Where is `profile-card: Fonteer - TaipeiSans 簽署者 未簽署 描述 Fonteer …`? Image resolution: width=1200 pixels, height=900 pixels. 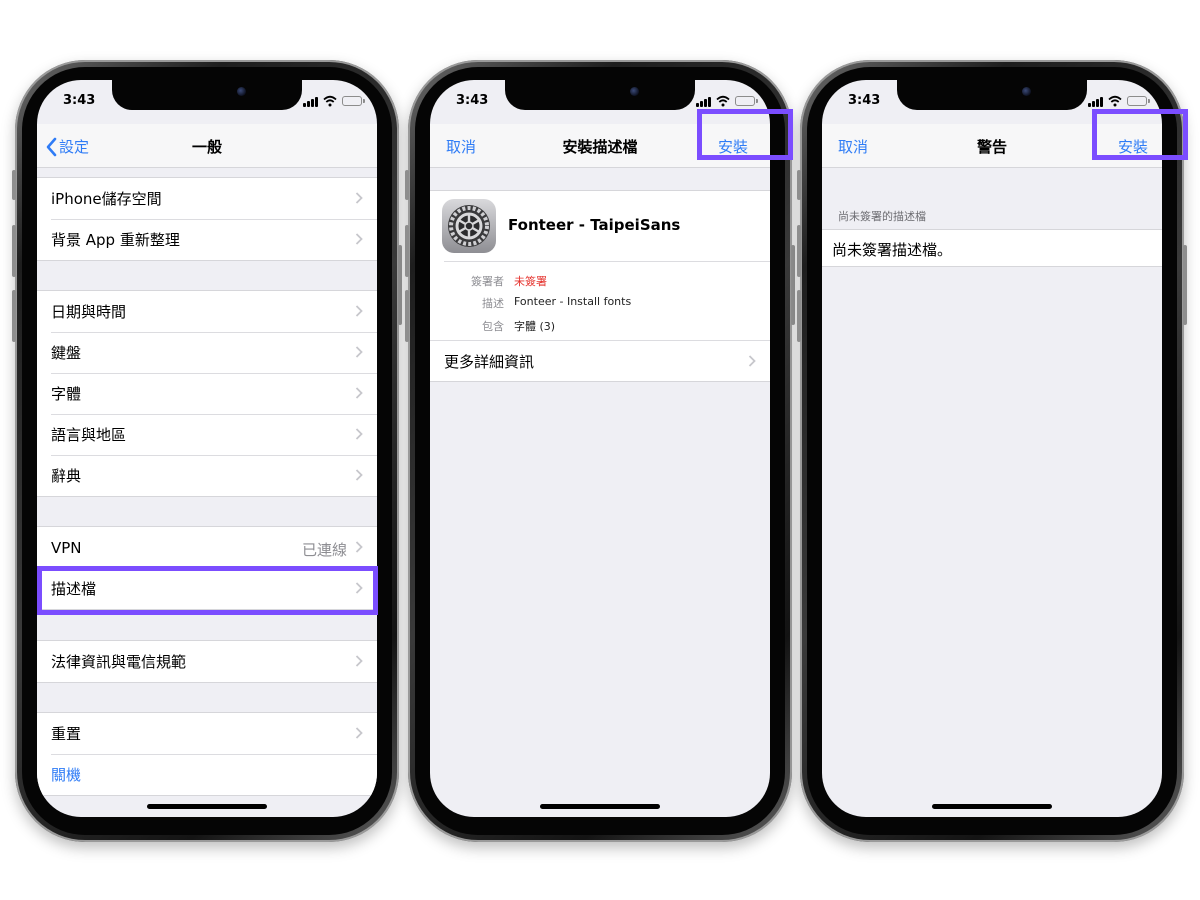
profile-card: Fonteer - TaipeiSans 簽署者 未簽署 描述 Fonteer … is located at coordinates (600, 286).